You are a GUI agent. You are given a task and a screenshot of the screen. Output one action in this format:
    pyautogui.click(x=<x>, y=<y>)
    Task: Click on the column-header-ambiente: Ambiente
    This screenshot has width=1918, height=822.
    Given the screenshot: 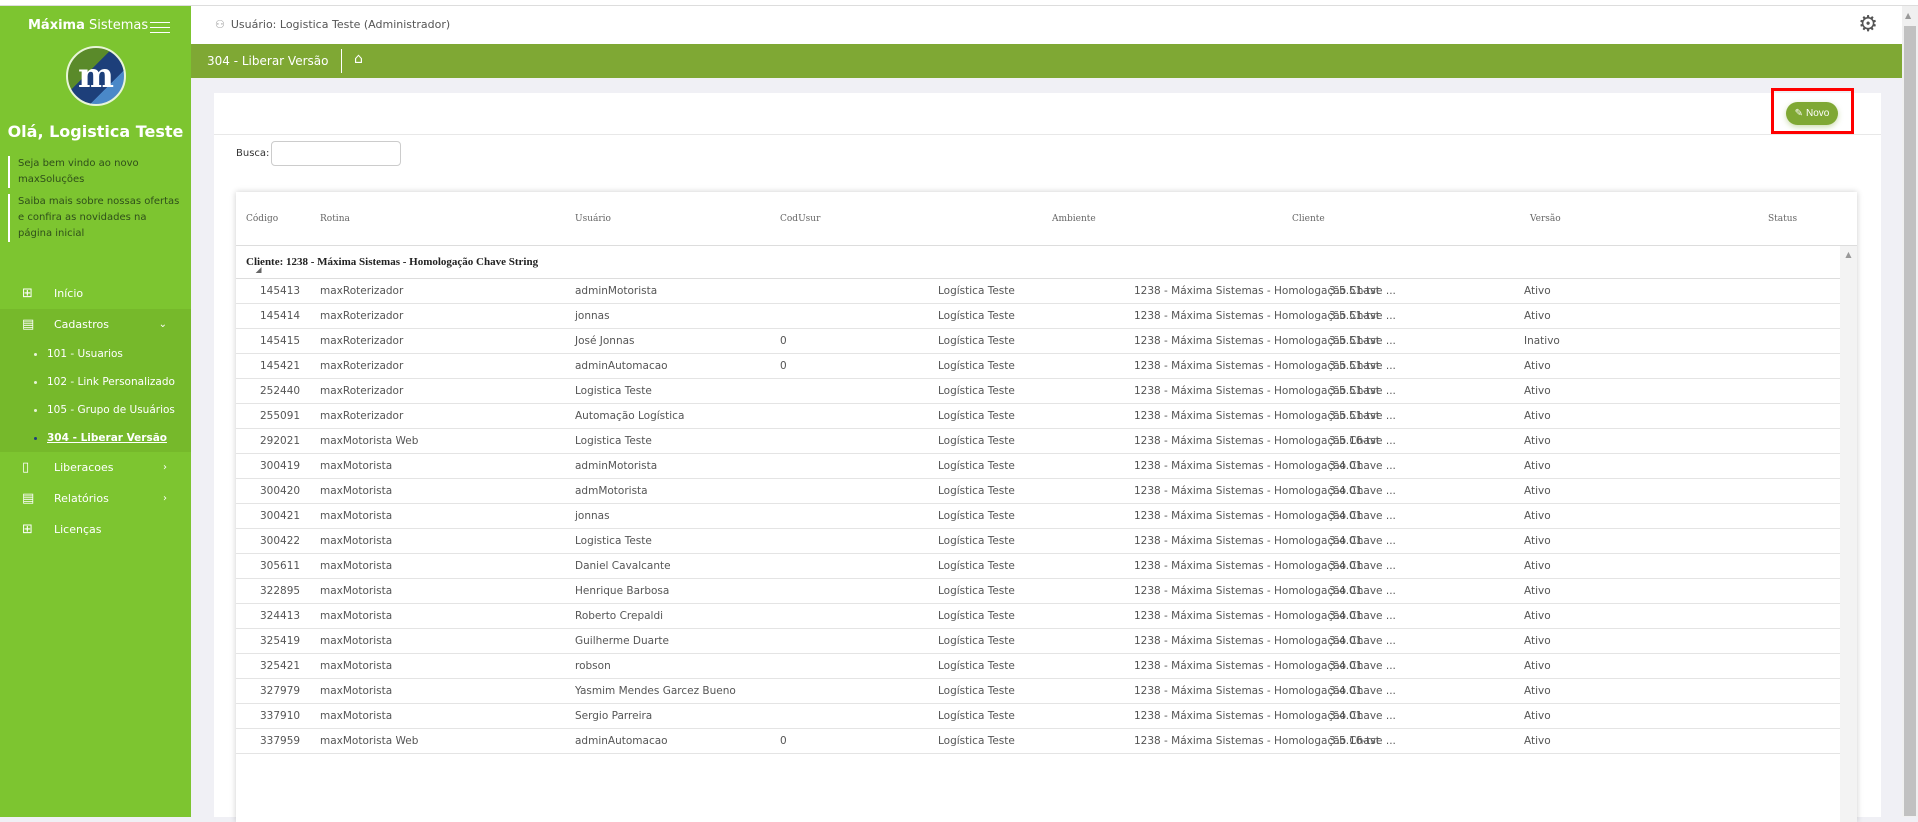 What is the action you would take?
    pyautogui.click(x=1074, y=219)
    